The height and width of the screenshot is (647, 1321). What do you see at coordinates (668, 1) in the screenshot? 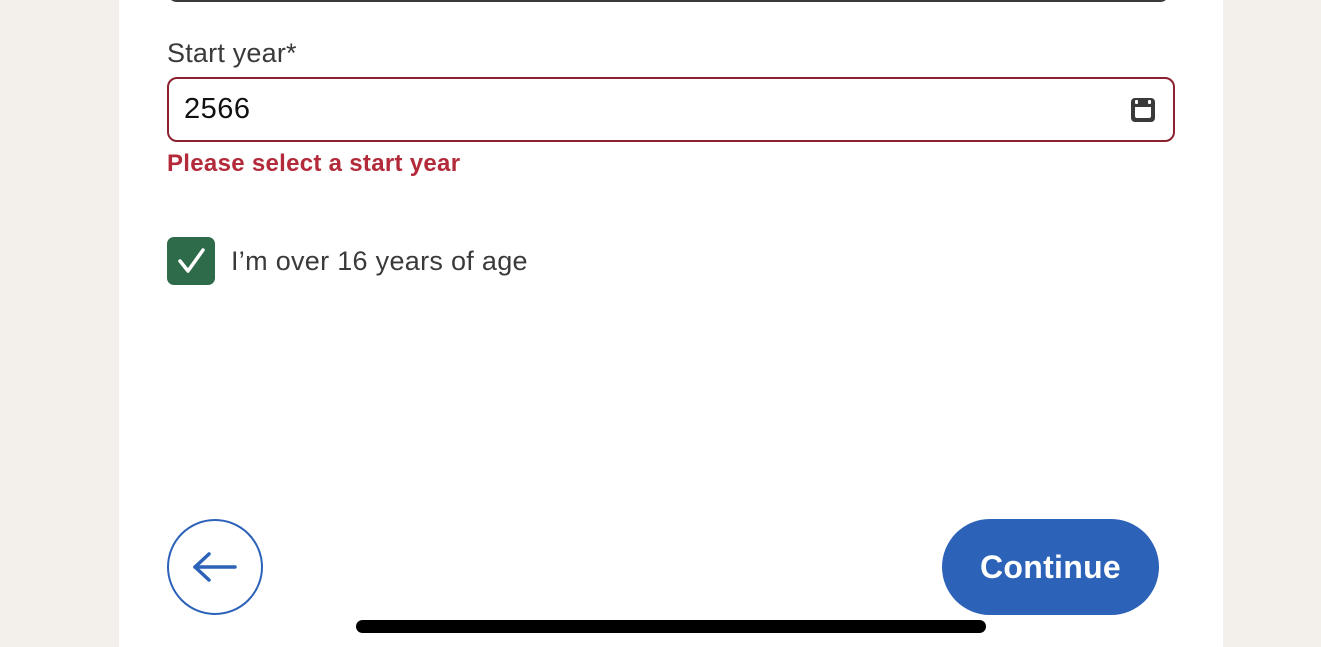
I see `previous-field-edge` at bounding box center [668, 1].